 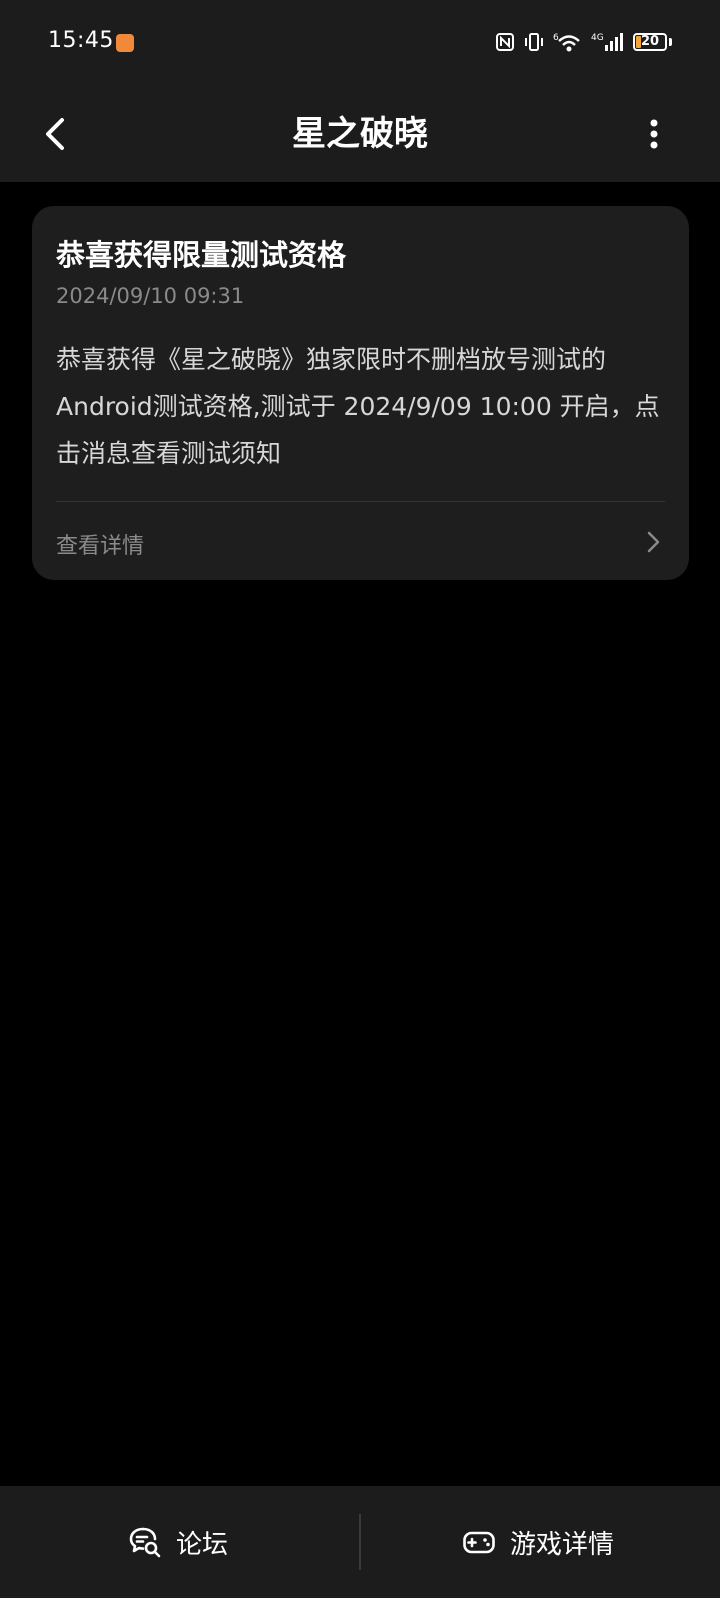 What do you see at coordinates (479, 1542) in the screenshot?
I see `gamepad-icon` at bounding box center [479, 1542].